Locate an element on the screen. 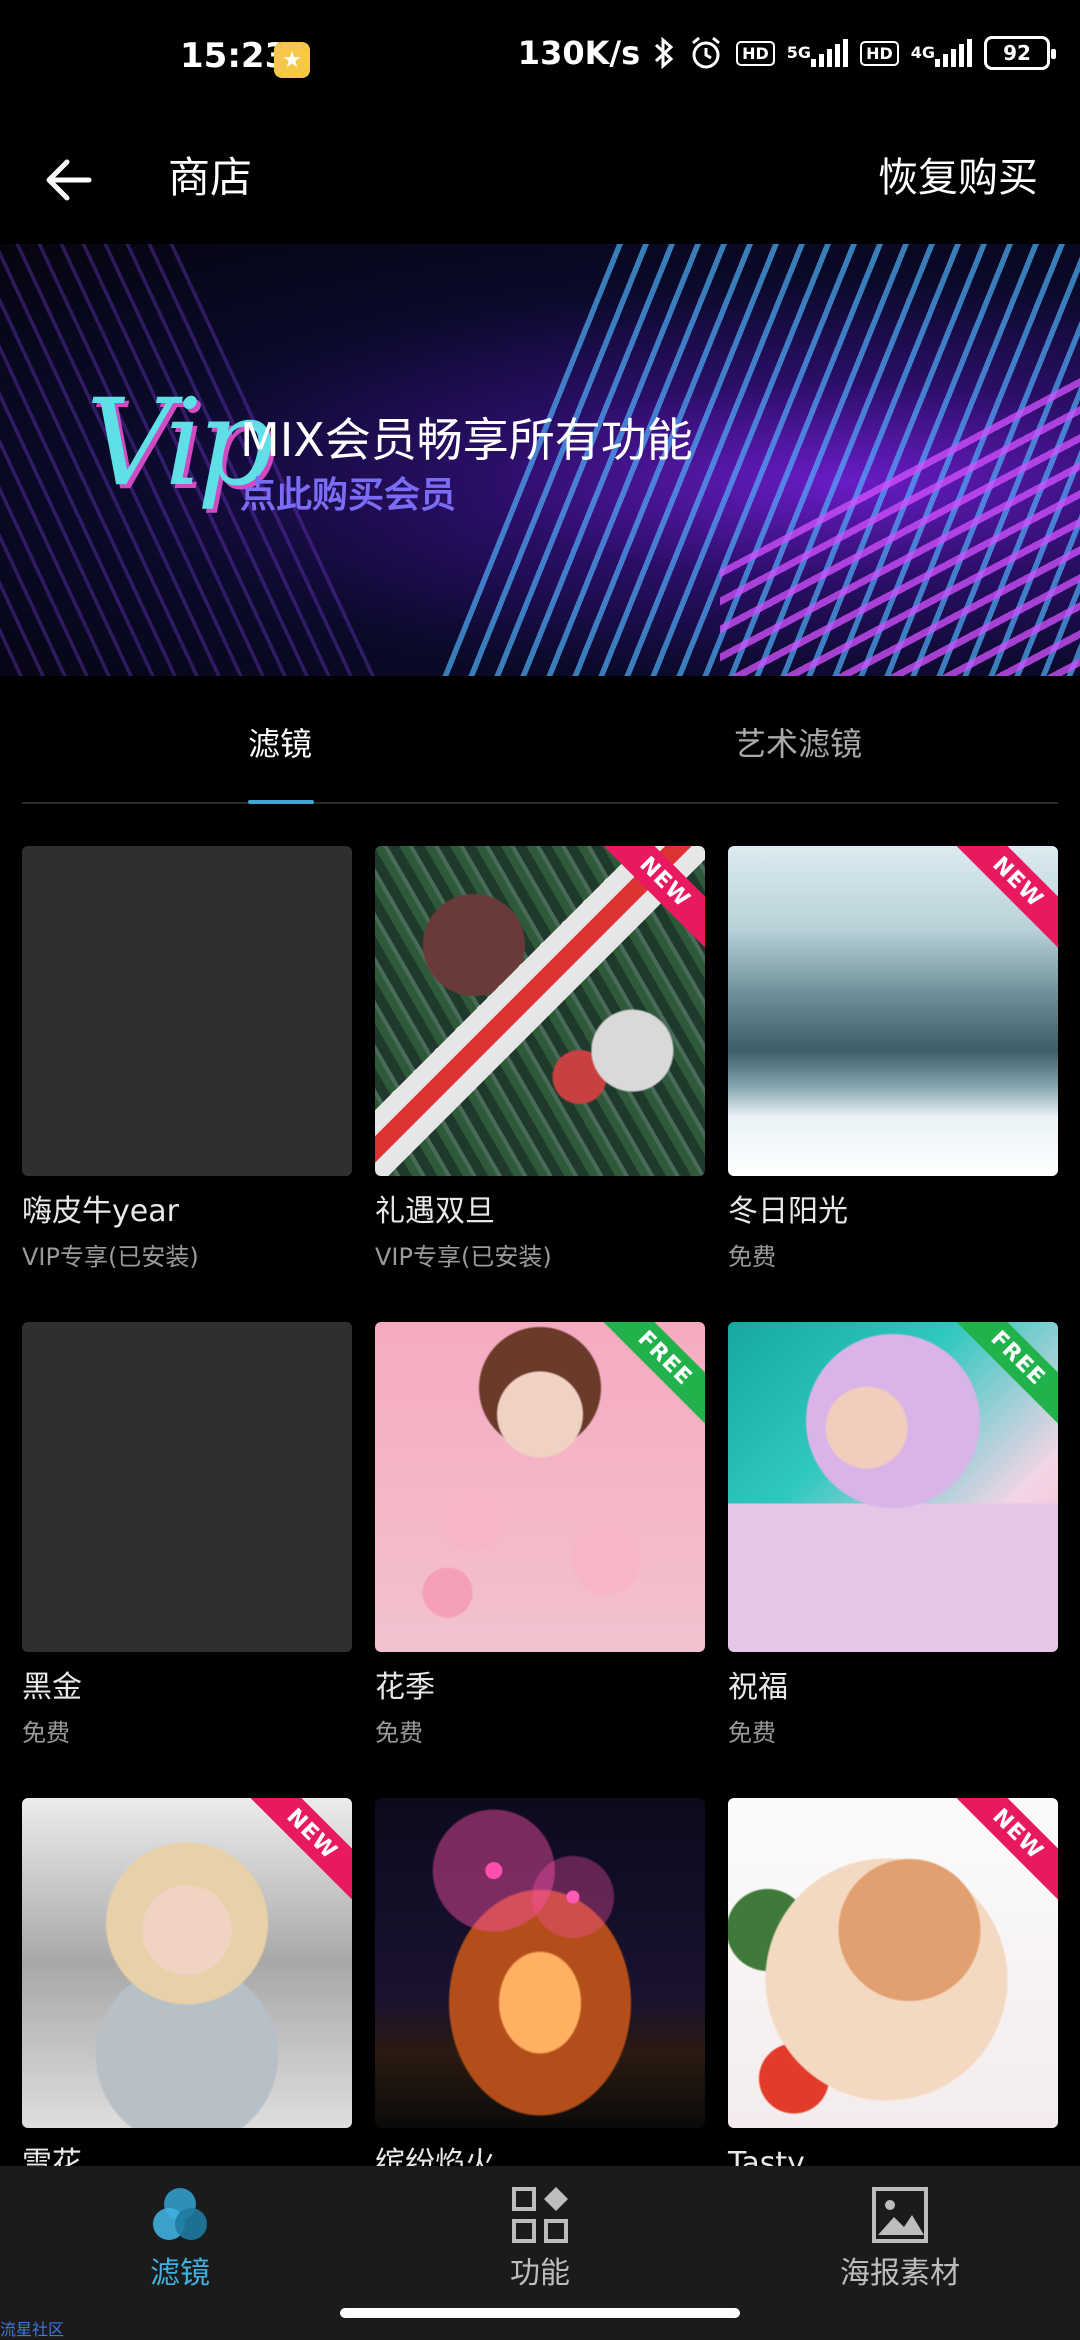 This screenshot has height=2340, width=1080. nav-filter-label: 滤镜 is located at coordinates (180, 2273).